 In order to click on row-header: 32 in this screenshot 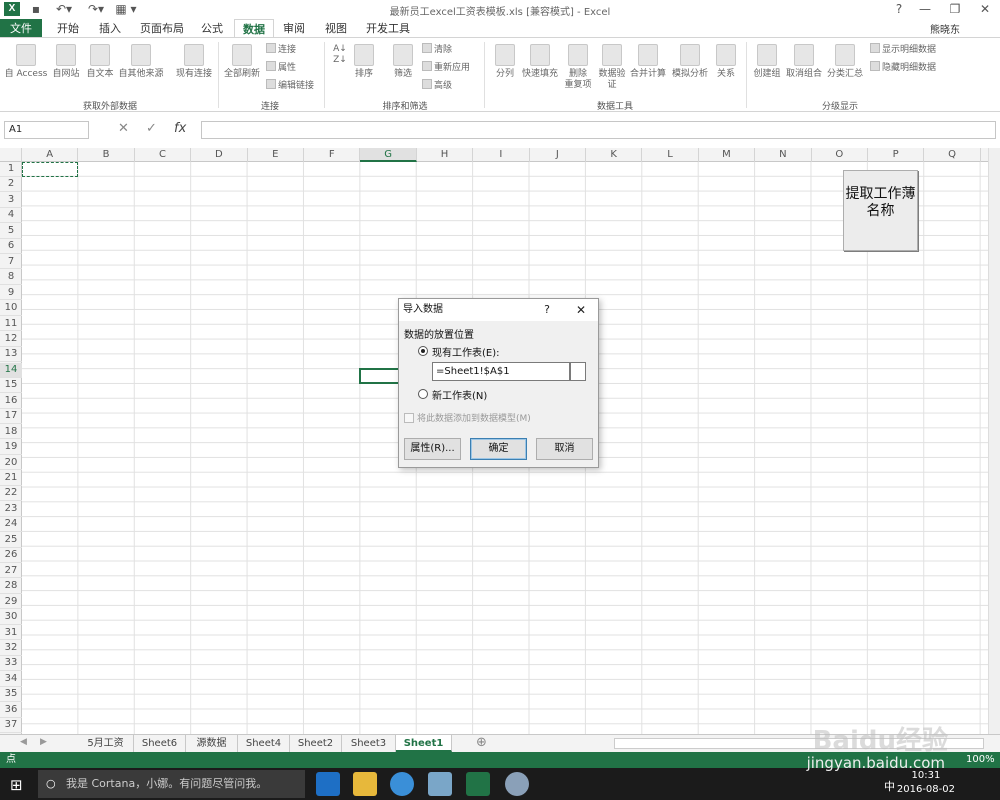, I will do `click(11, 648)`.